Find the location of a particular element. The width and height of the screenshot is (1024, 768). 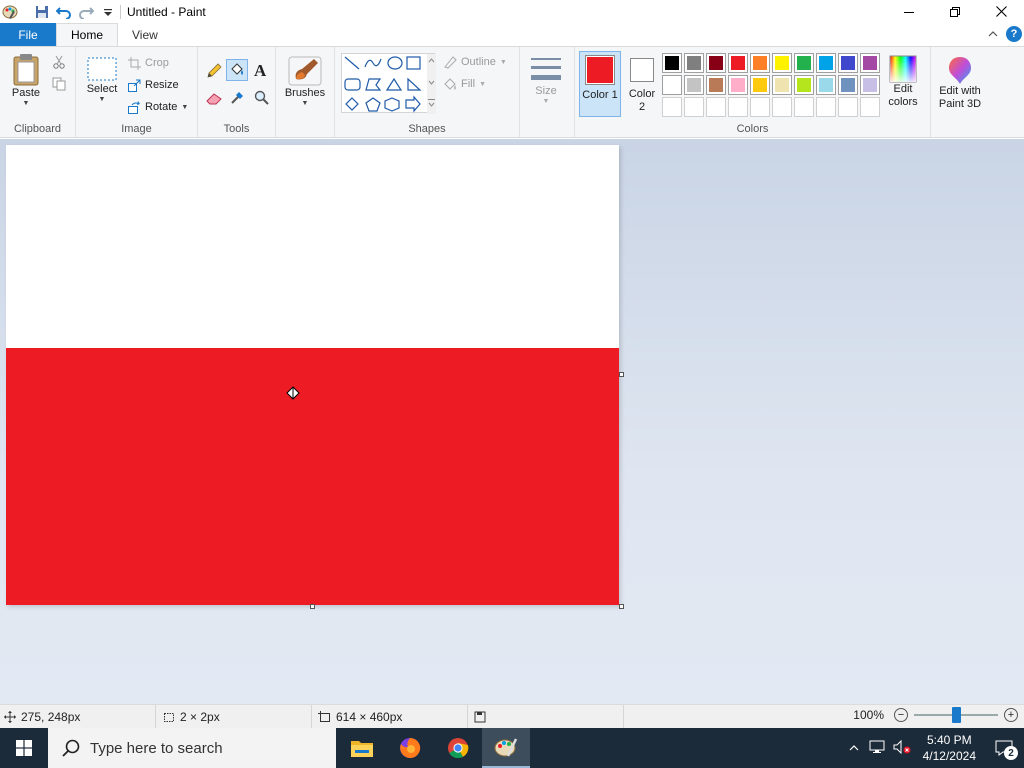

shapes-gallery is located at coordinates (388, 83).